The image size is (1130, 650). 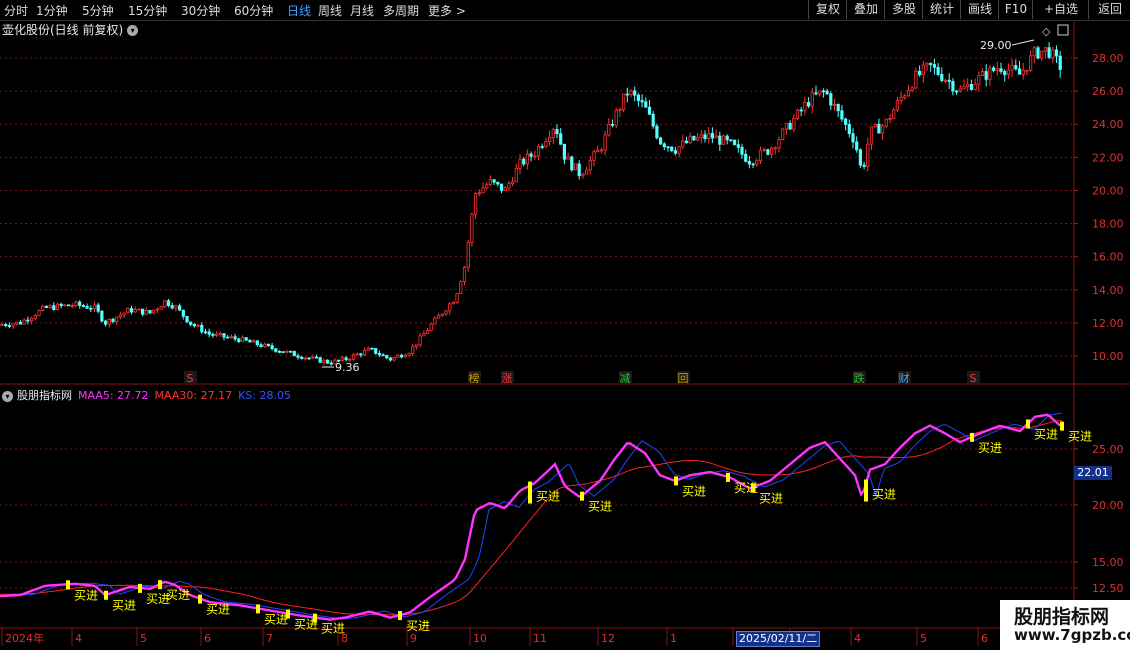 What do you see at coordinates (7, 396) in the screenshot?
I see `chevron-down-icon: ▾` at bounding box center [7, 396].